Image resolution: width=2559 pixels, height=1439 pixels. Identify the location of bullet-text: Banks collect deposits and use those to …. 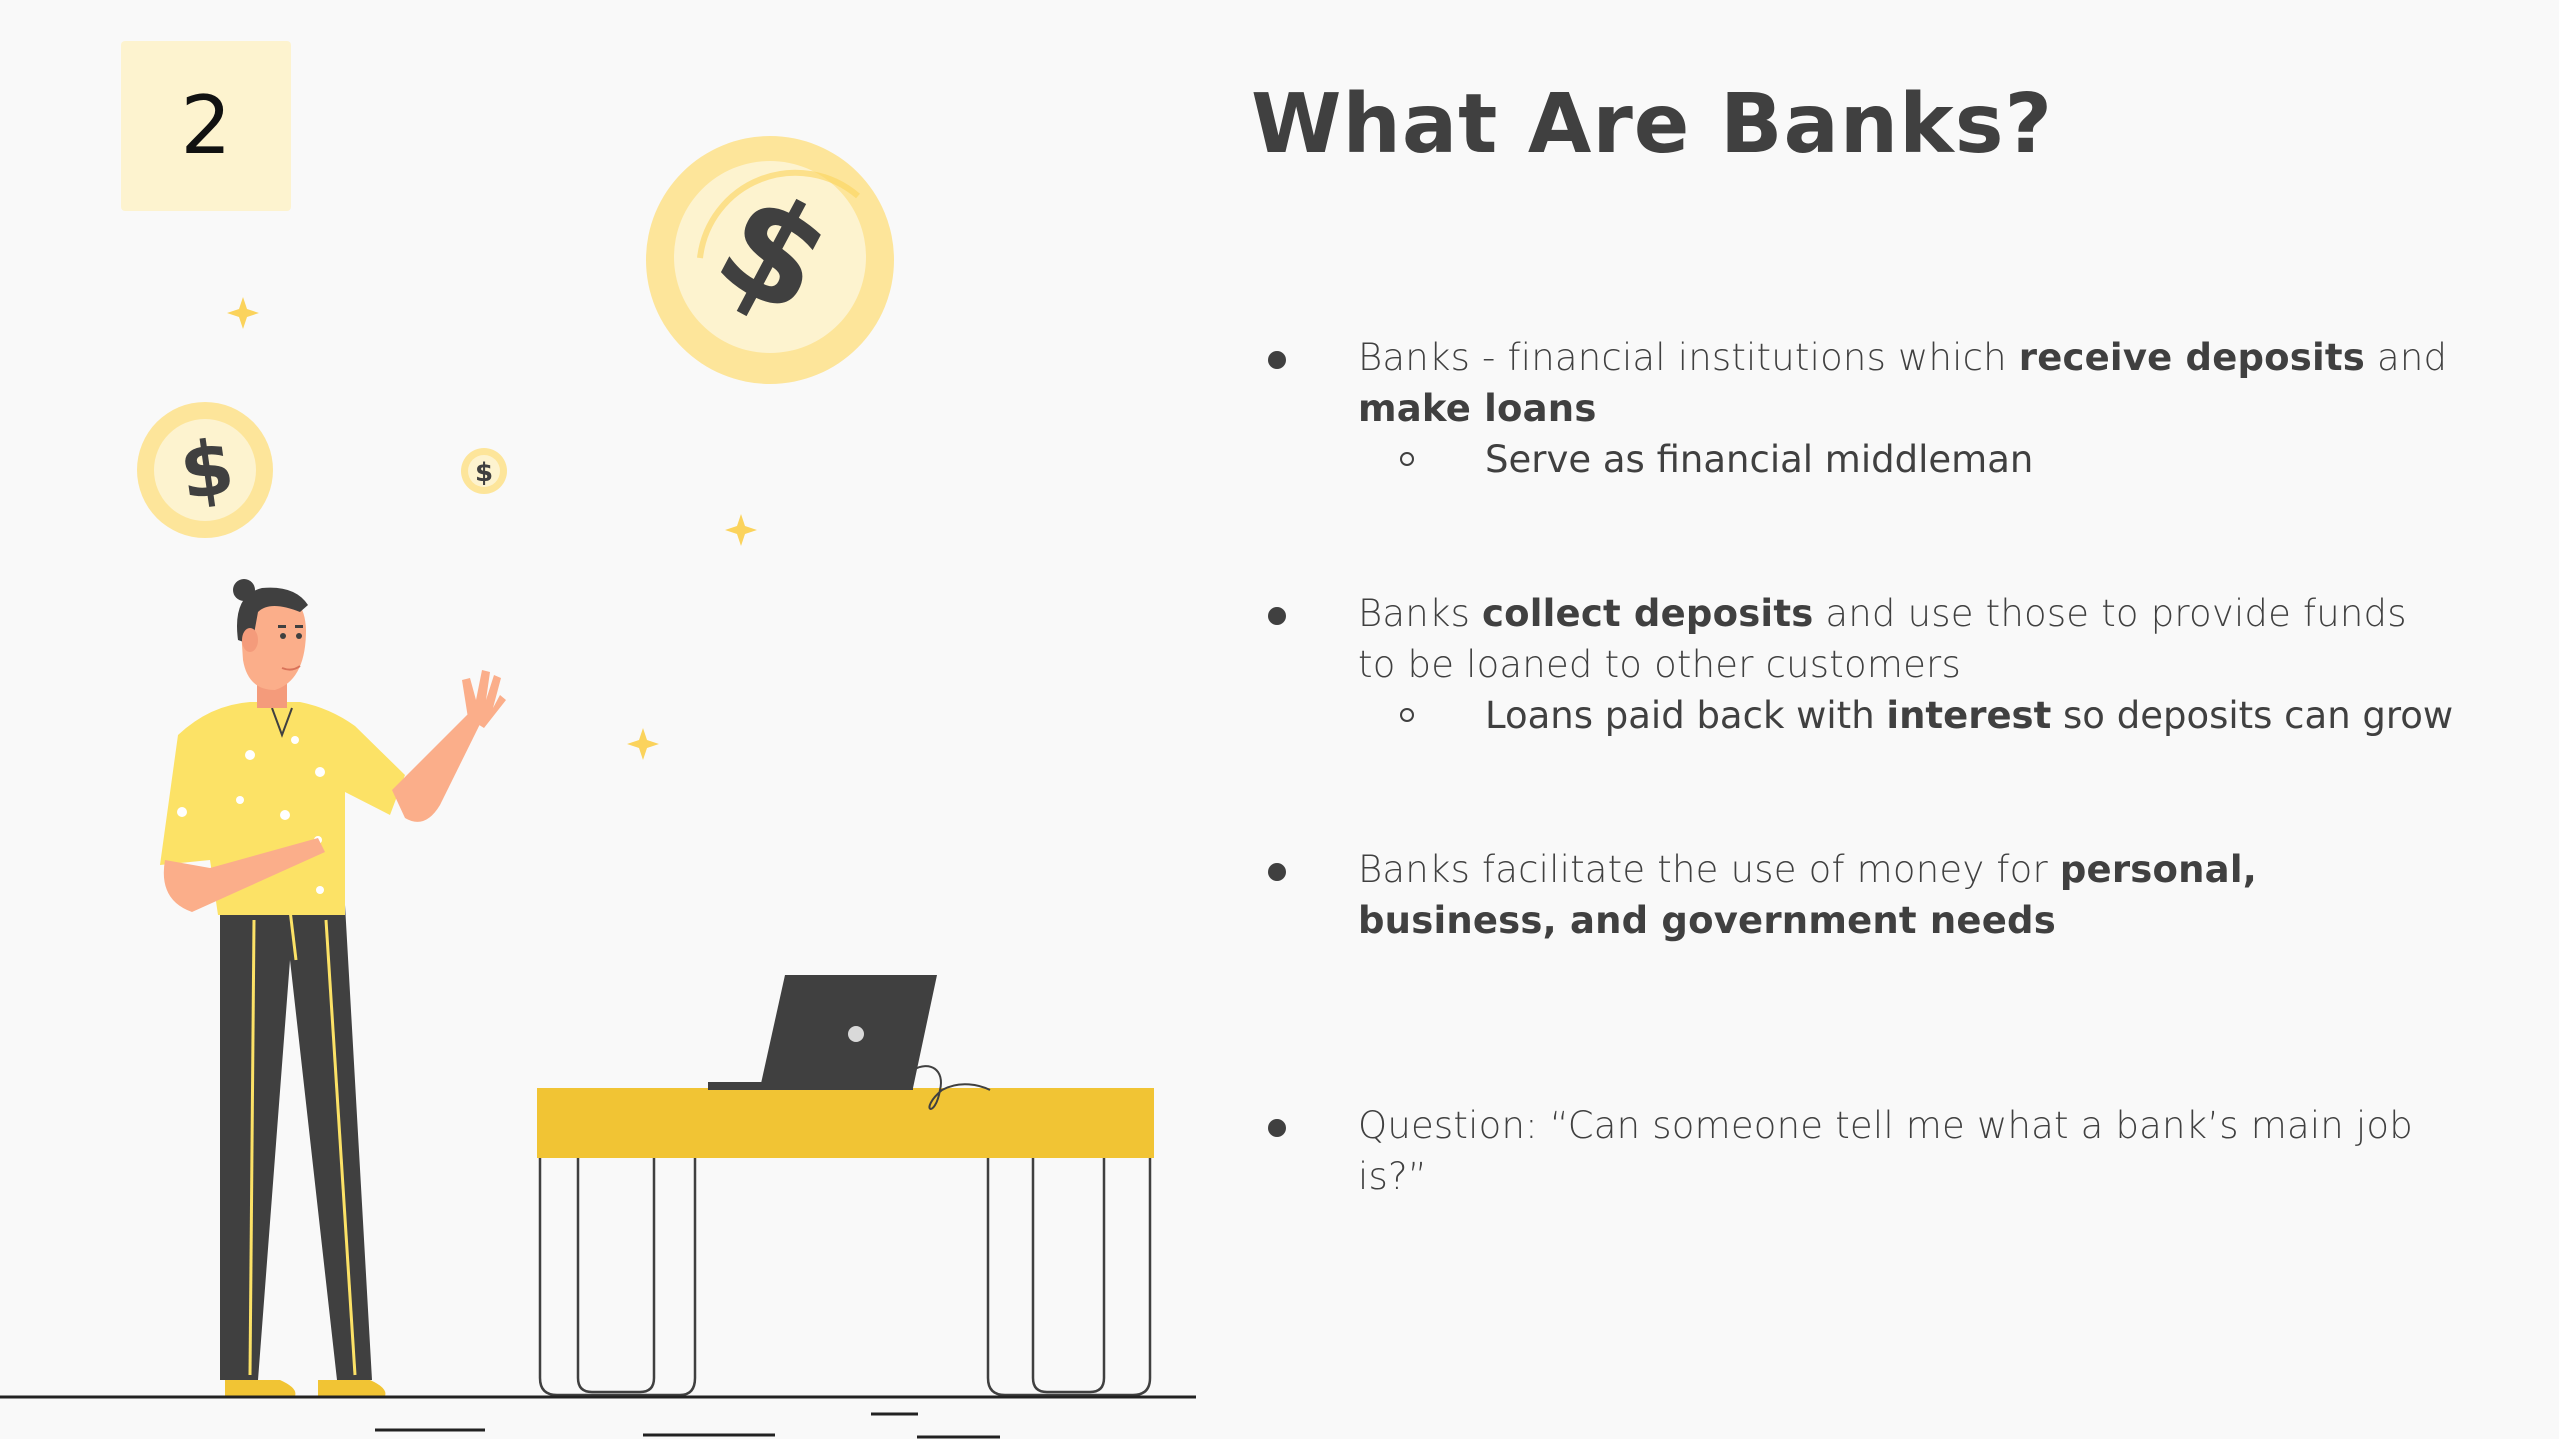
(1903, 639).